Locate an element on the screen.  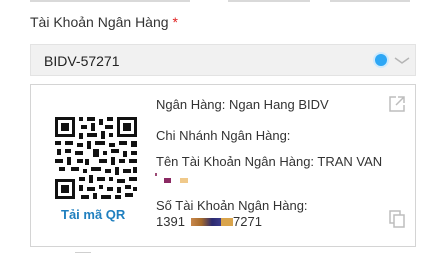
required-mark: * is located at coordinates (175, 22).